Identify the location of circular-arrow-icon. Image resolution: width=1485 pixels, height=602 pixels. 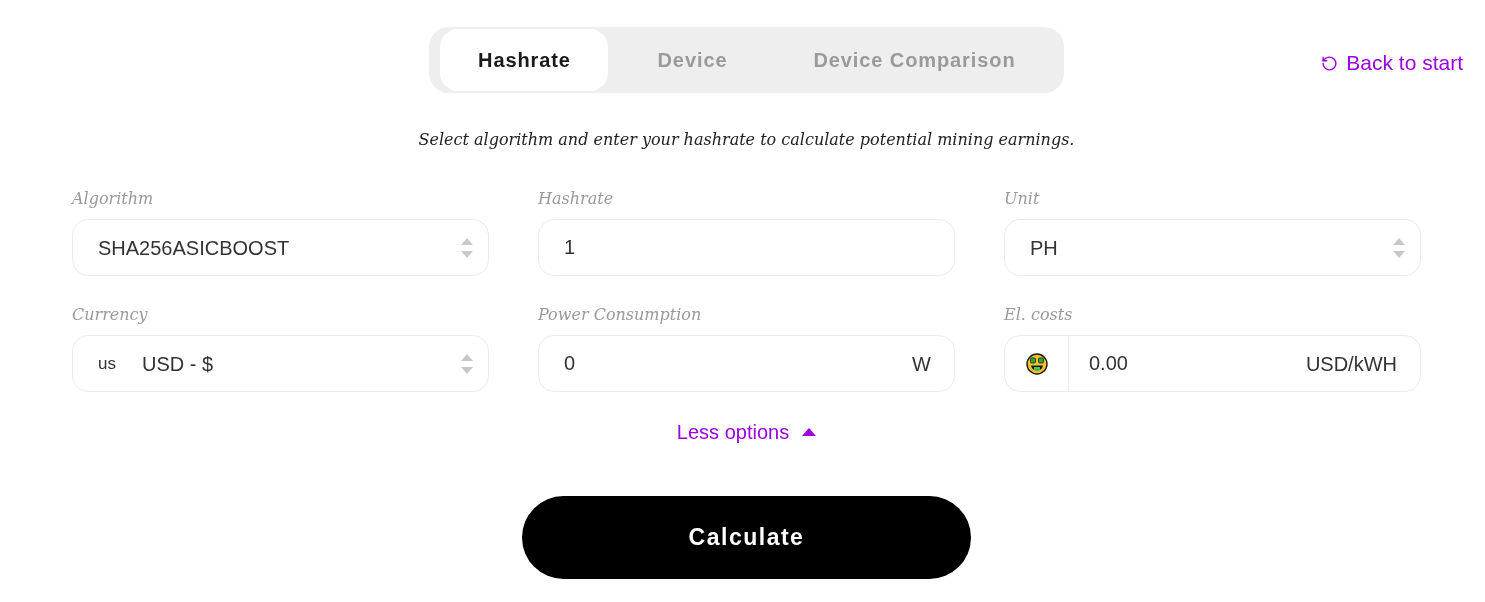
(1330, 63).